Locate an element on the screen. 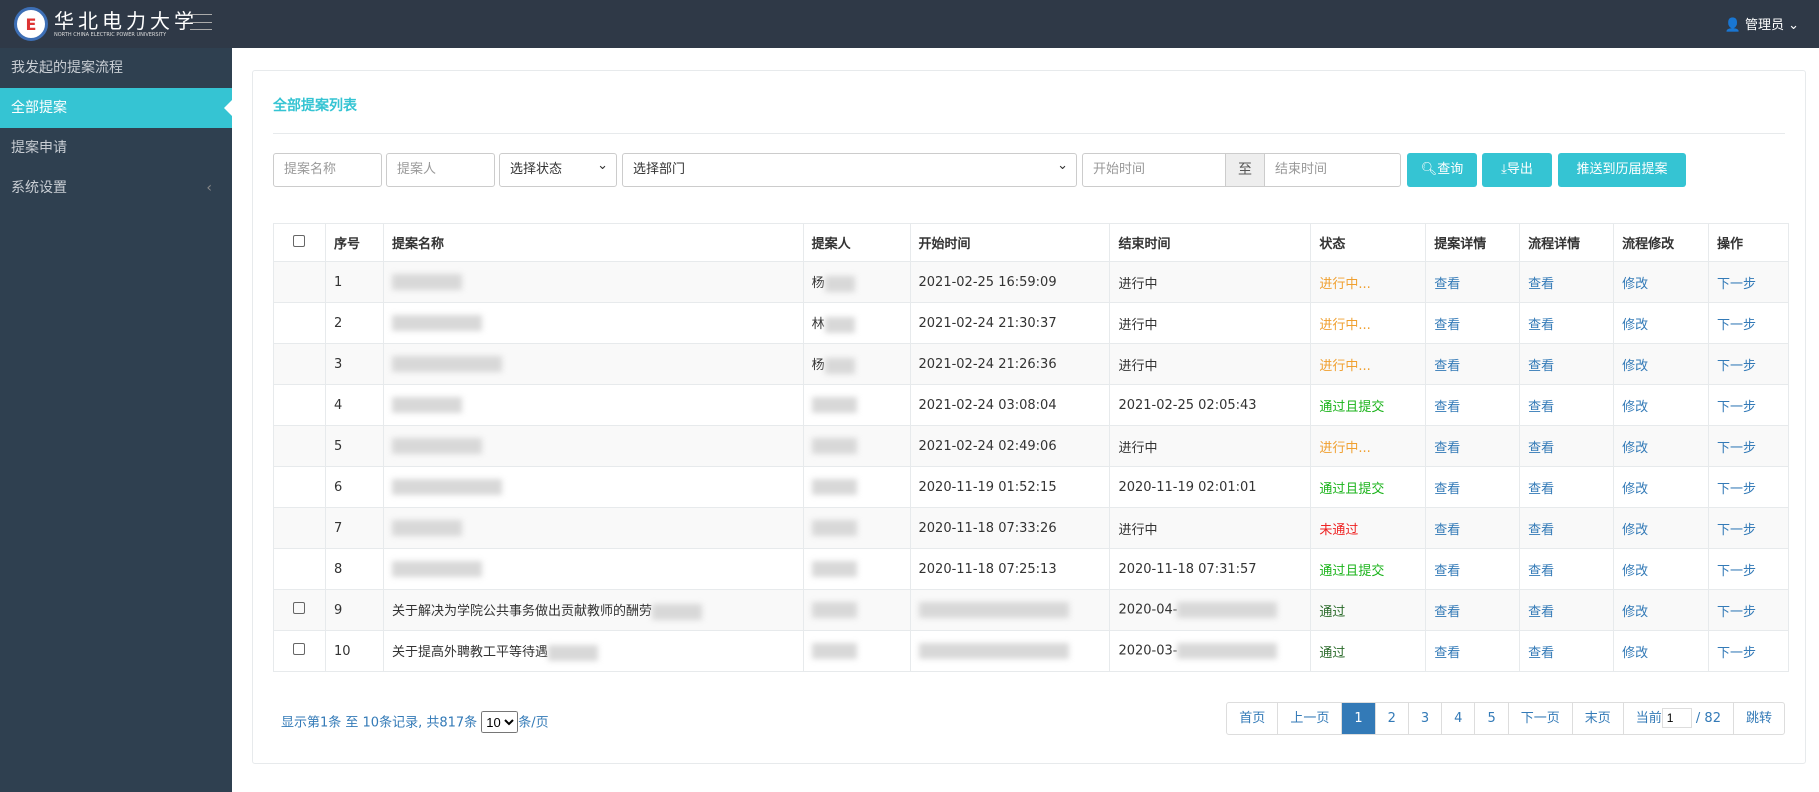 The height and width of the screenshot is (792, 1819). page-3-button: 3 is located at coordinates (1426, 718).